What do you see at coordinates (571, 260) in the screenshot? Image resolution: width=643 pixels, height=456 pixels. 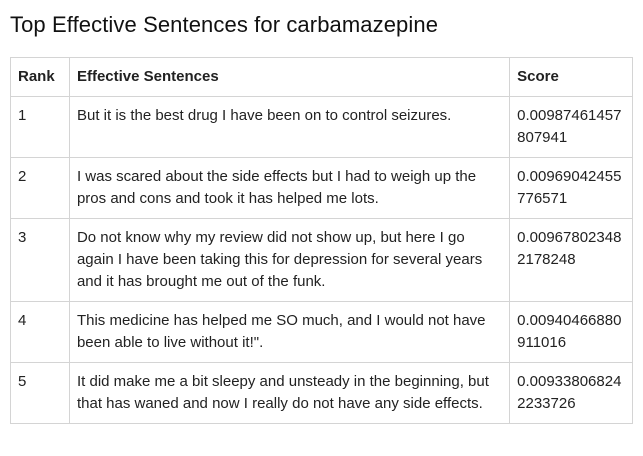 I see `score-cell: 0.009678023482178248` at bounding box center [571, 260].